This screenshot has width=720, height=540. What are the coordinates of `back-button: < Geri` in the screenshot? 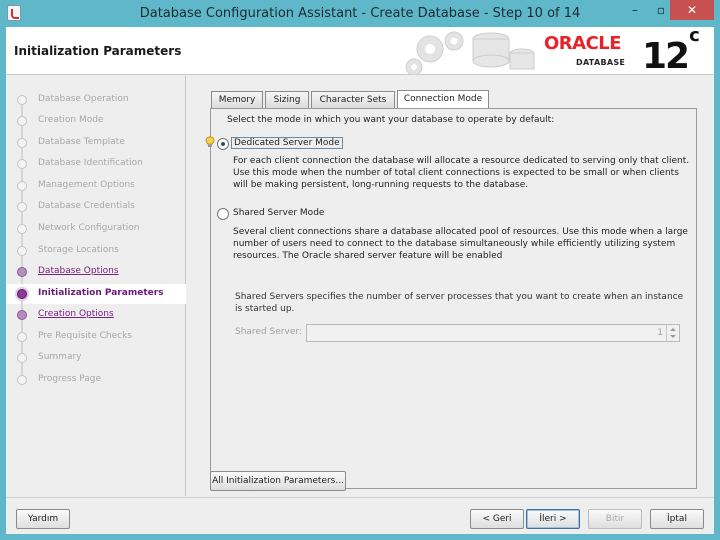 It's located at (497, 519).